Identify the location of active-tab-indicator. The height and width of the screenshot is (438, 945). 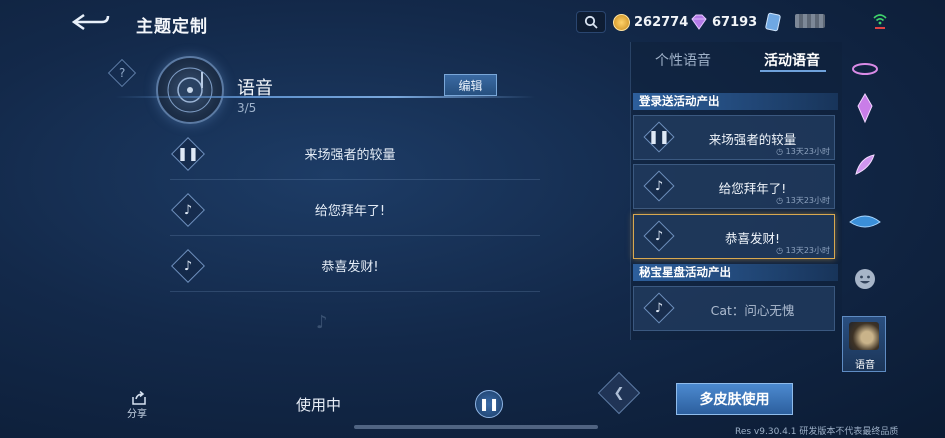
(793, 71).